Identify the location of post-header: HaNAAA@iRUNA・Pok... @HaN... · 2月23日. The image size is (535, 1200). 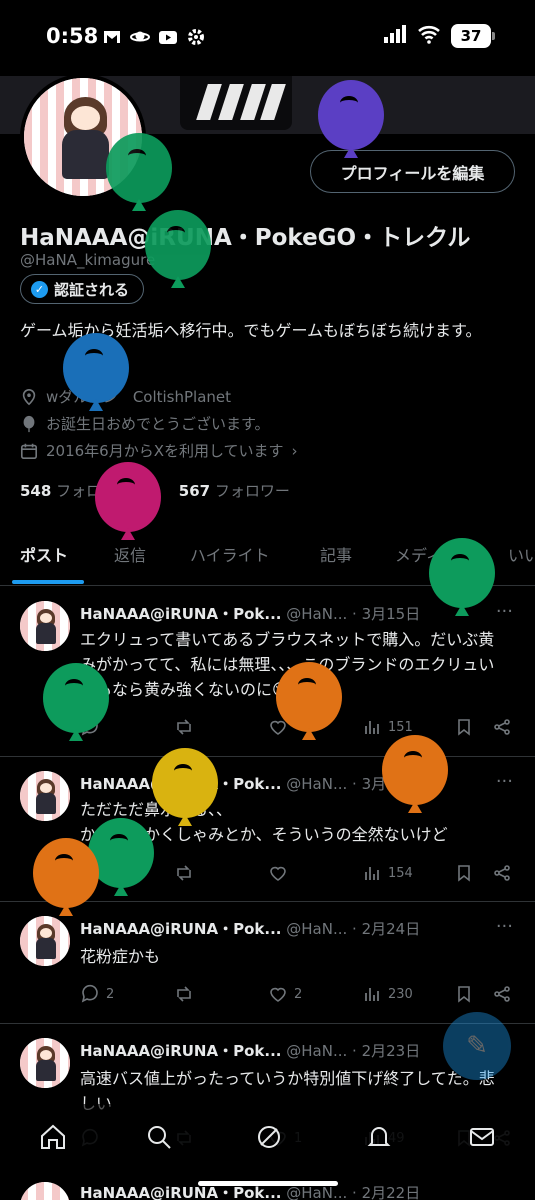
(250, 1050).